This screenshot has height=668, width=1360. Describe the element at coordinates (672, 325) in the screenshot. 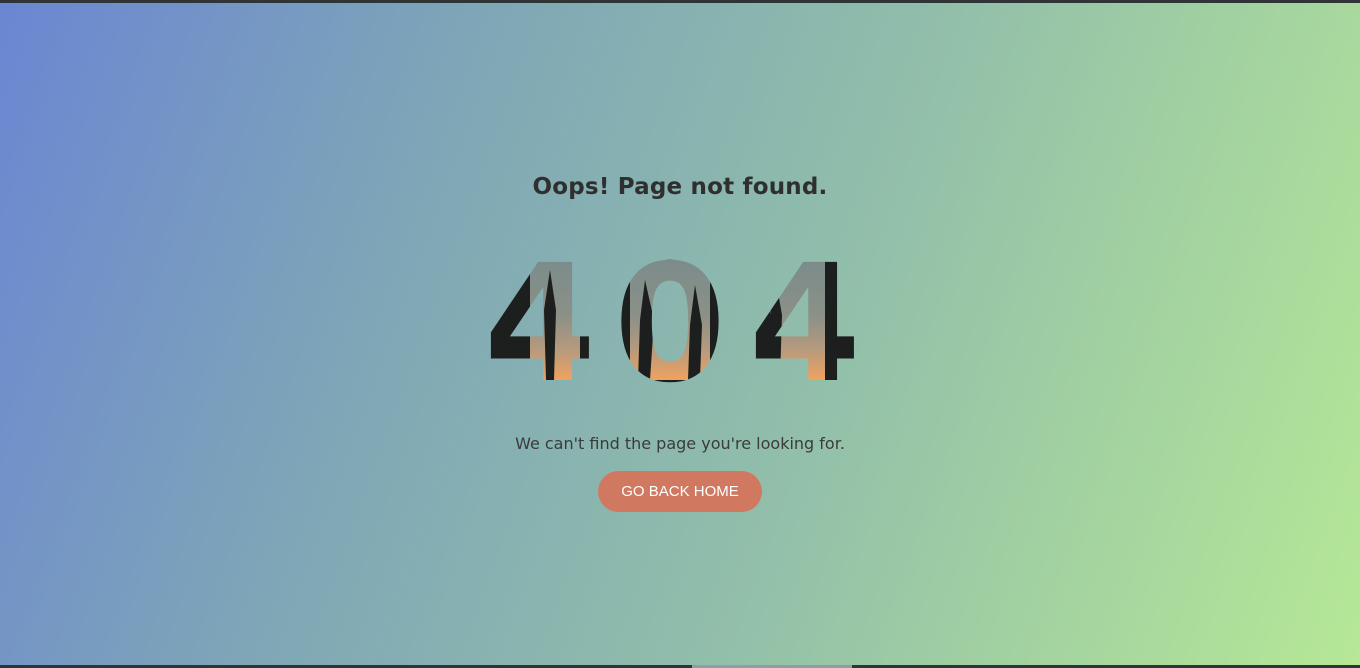

I see `error-code-image` at that location.